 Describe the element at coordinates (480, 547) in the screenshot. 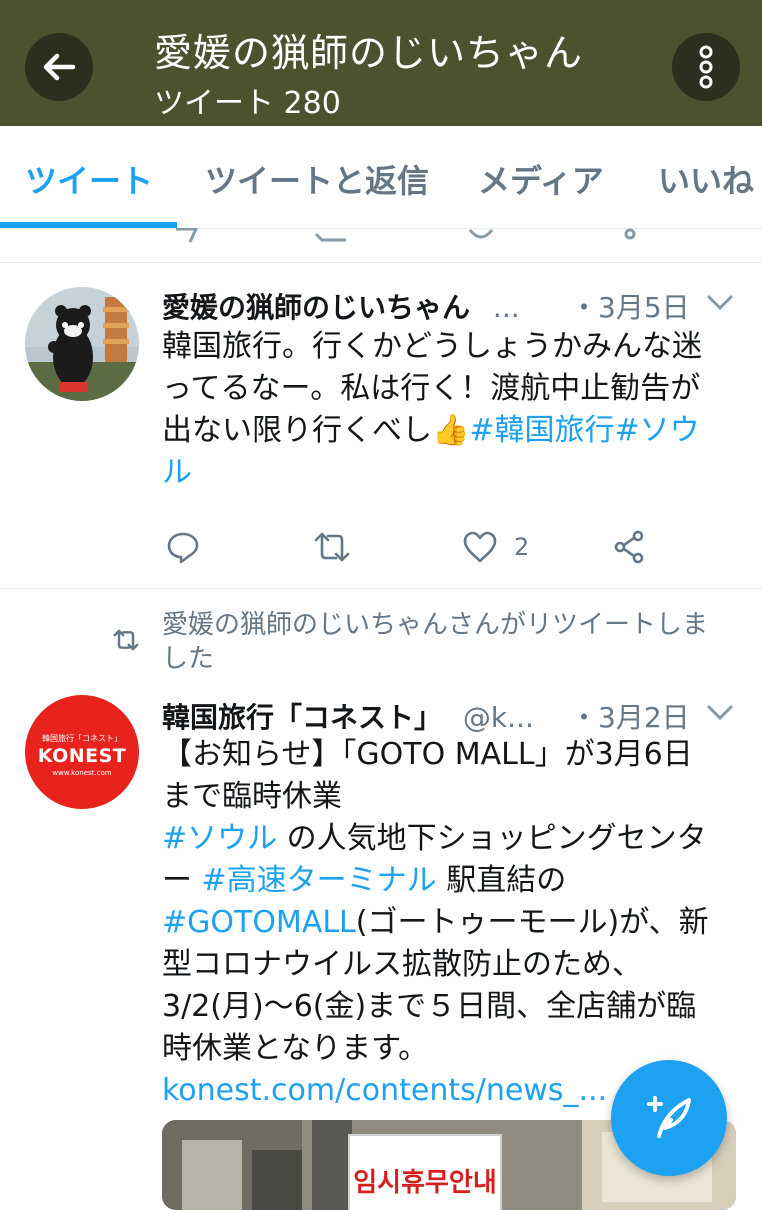

I see `heart-icon` at that location.